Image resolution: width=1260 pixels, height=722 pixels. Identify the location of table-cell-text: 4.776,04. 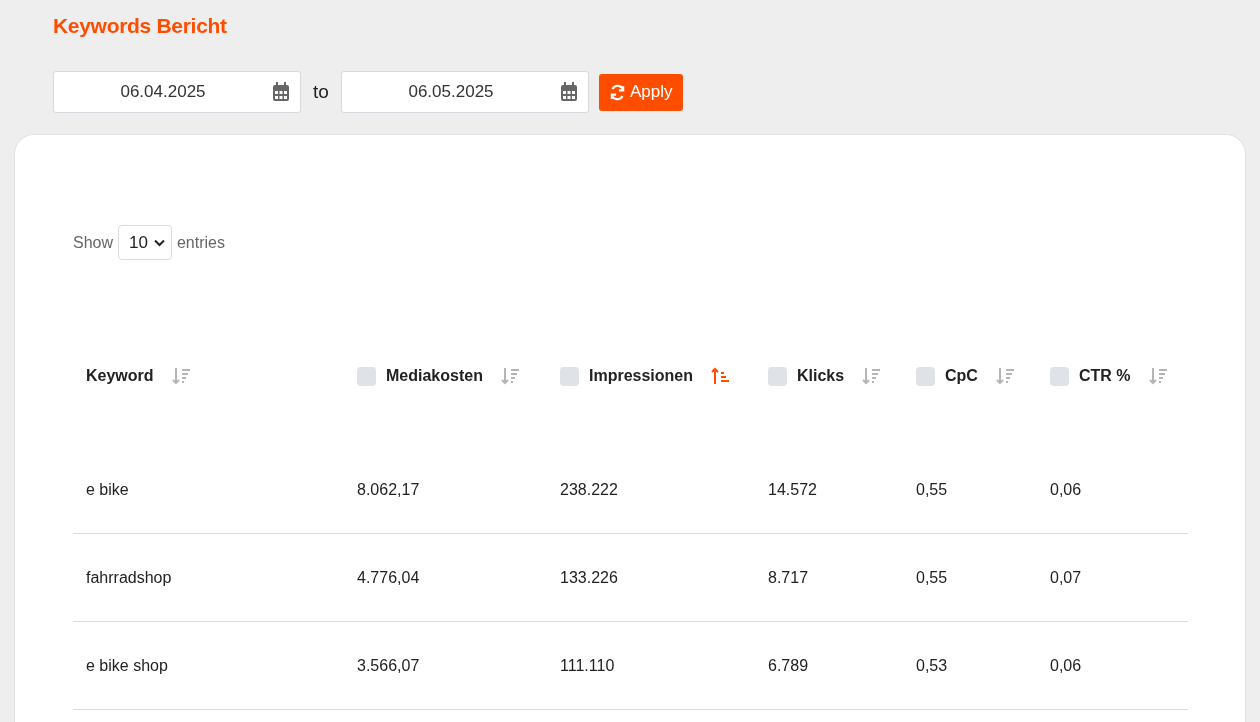
(388, 577).